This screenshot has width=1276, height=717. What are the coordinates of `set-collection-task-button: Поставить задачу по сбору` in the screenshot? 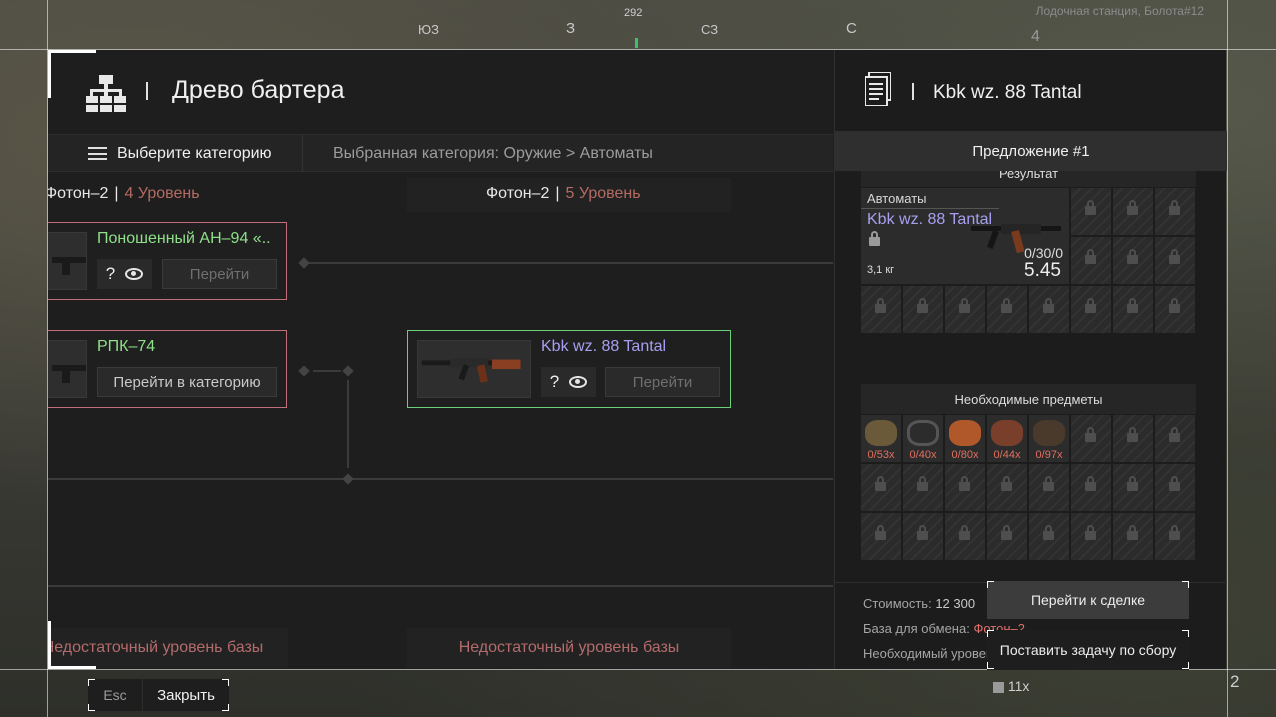 It's located at (1088, 650).